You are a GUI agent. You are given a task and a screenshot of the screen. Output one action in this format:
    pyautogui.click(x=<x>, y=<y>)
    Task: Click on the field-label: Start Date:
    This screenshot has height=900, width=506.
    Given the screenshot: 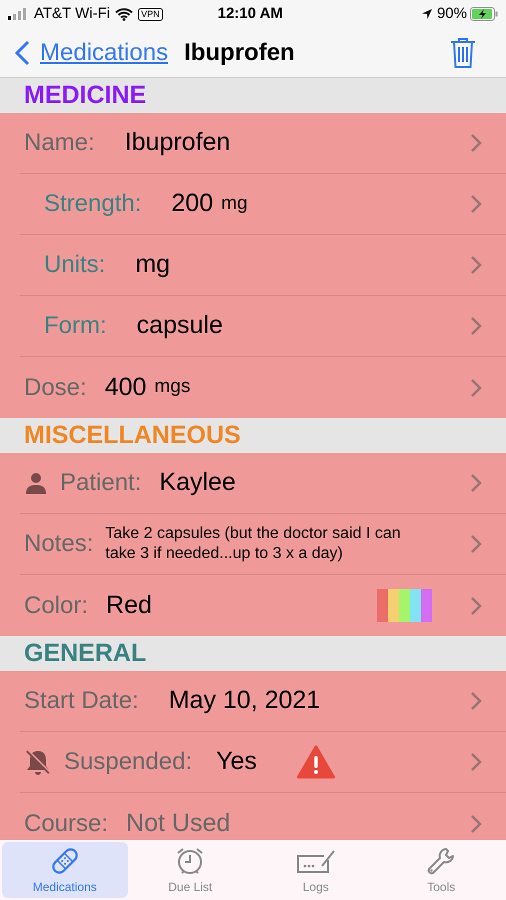 What is the action you would take?
    pyautogui.click(x=81, y=701)
    